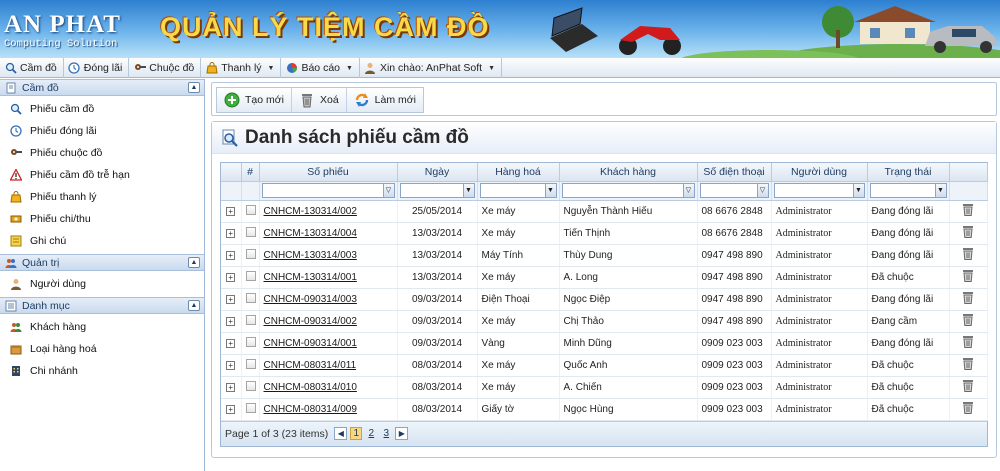  Describe the element at coordinates (32, 68) in the screenshot. I see `menu-cam-do: Cầm đồ` at that location.